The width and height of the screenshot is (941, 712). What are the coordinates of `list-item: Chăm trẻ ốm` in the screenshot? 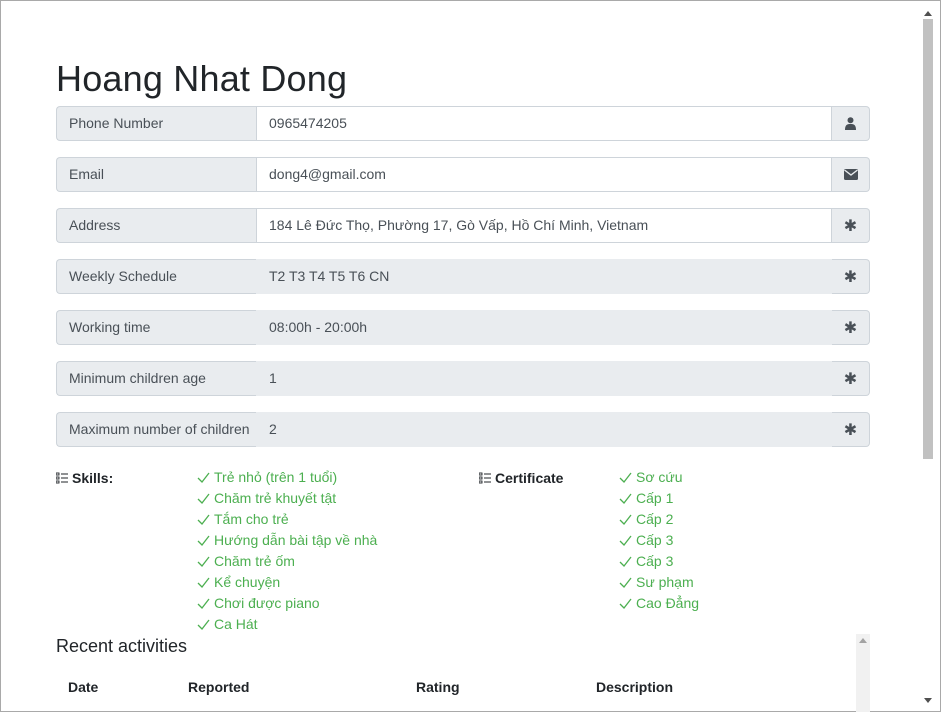 It's located at (287, 561).